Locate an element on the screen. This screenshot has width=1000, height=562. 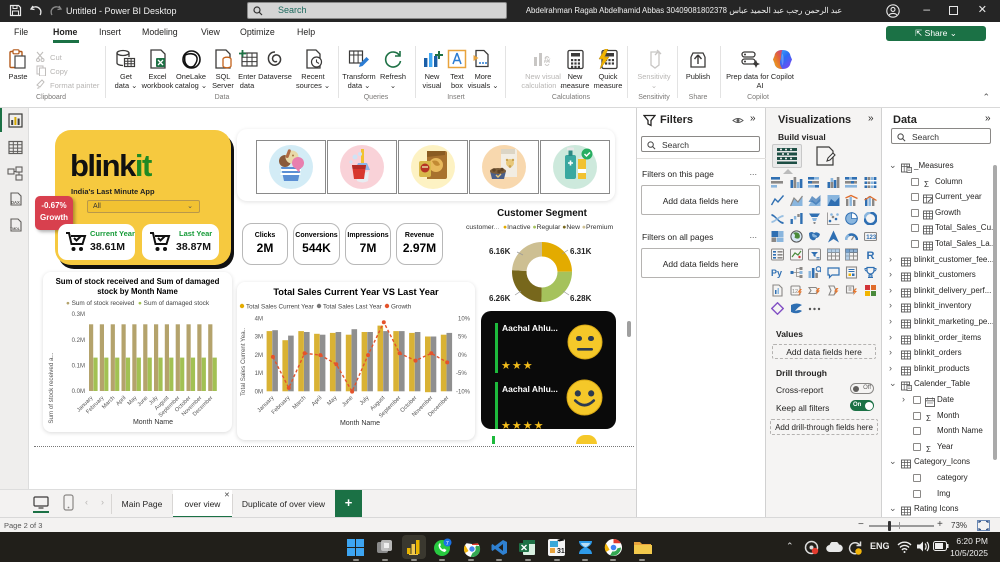
svg-text: R is located at coordinates (870, 255).